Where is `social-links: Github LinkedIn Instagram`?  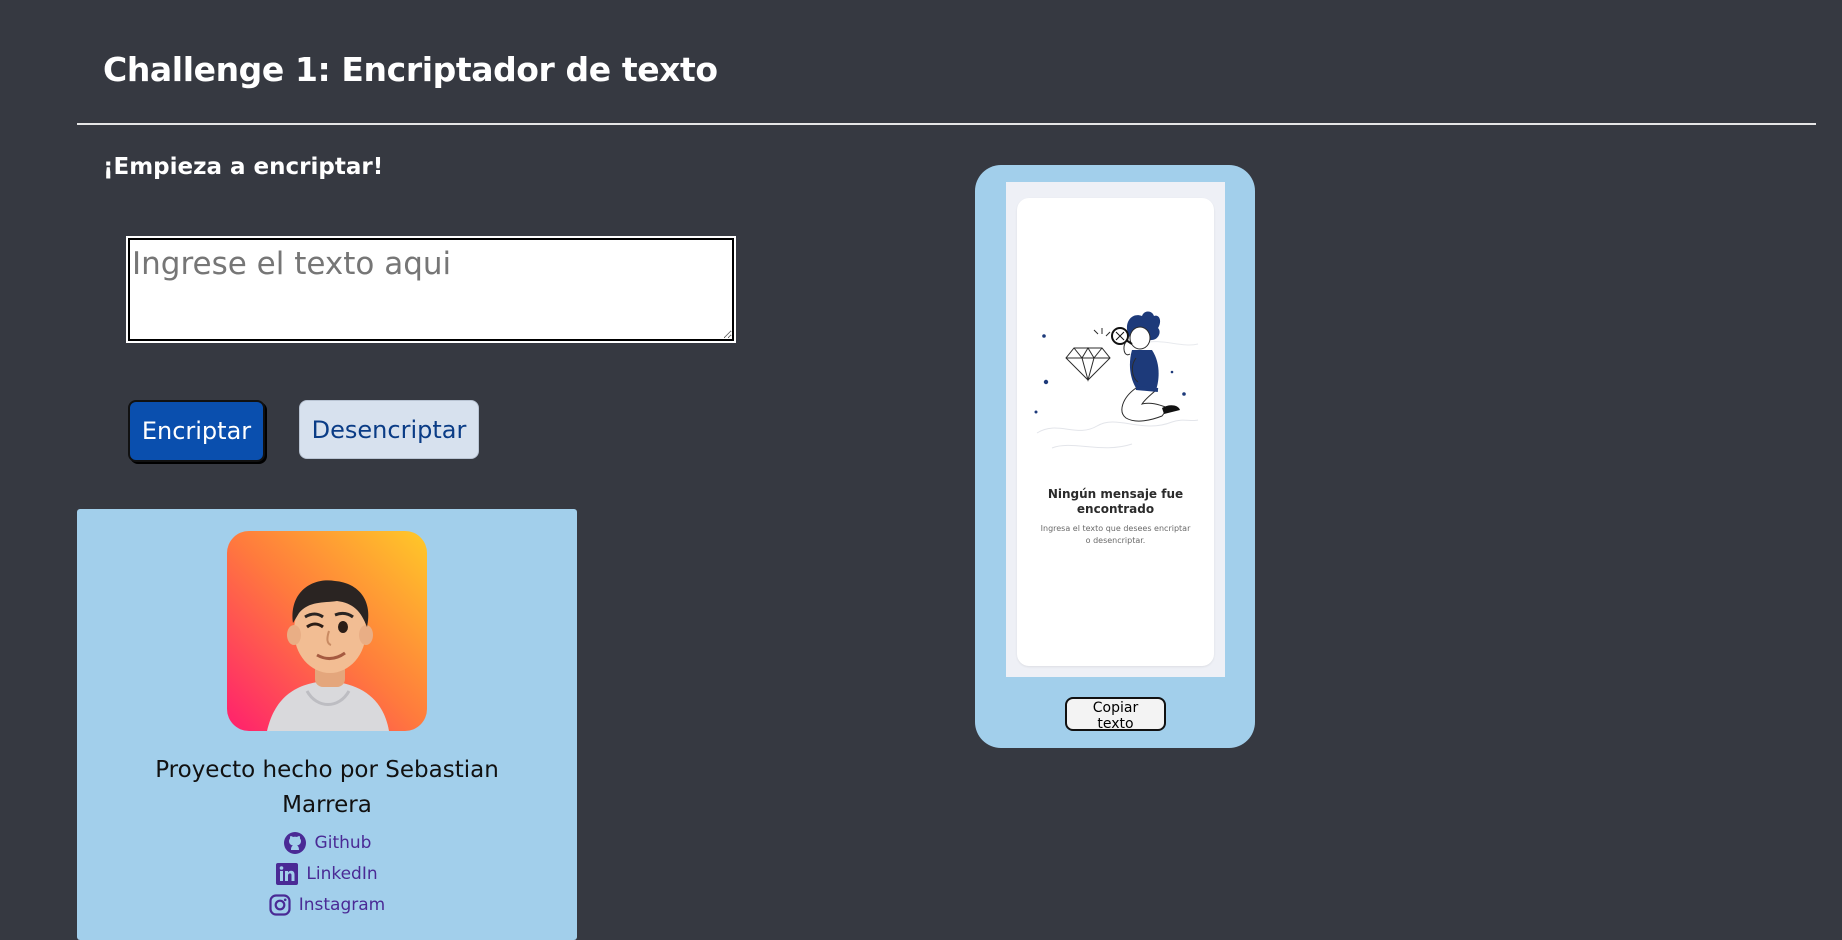
social-links: Github LinkedIn Instagram is located at coordinates (327, 873).